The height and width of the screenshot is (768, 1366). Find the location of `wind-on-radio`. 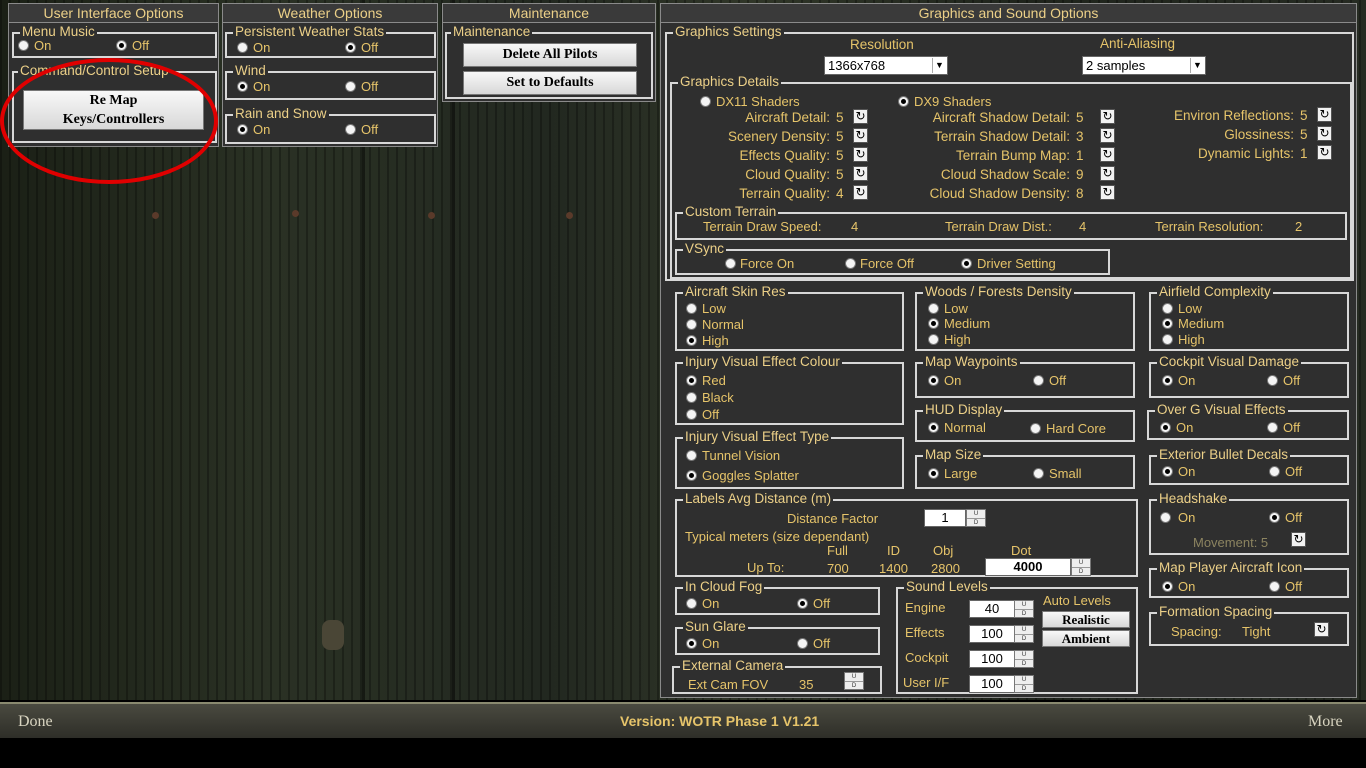

wind-on-radio is located at coordinates (242, 86).